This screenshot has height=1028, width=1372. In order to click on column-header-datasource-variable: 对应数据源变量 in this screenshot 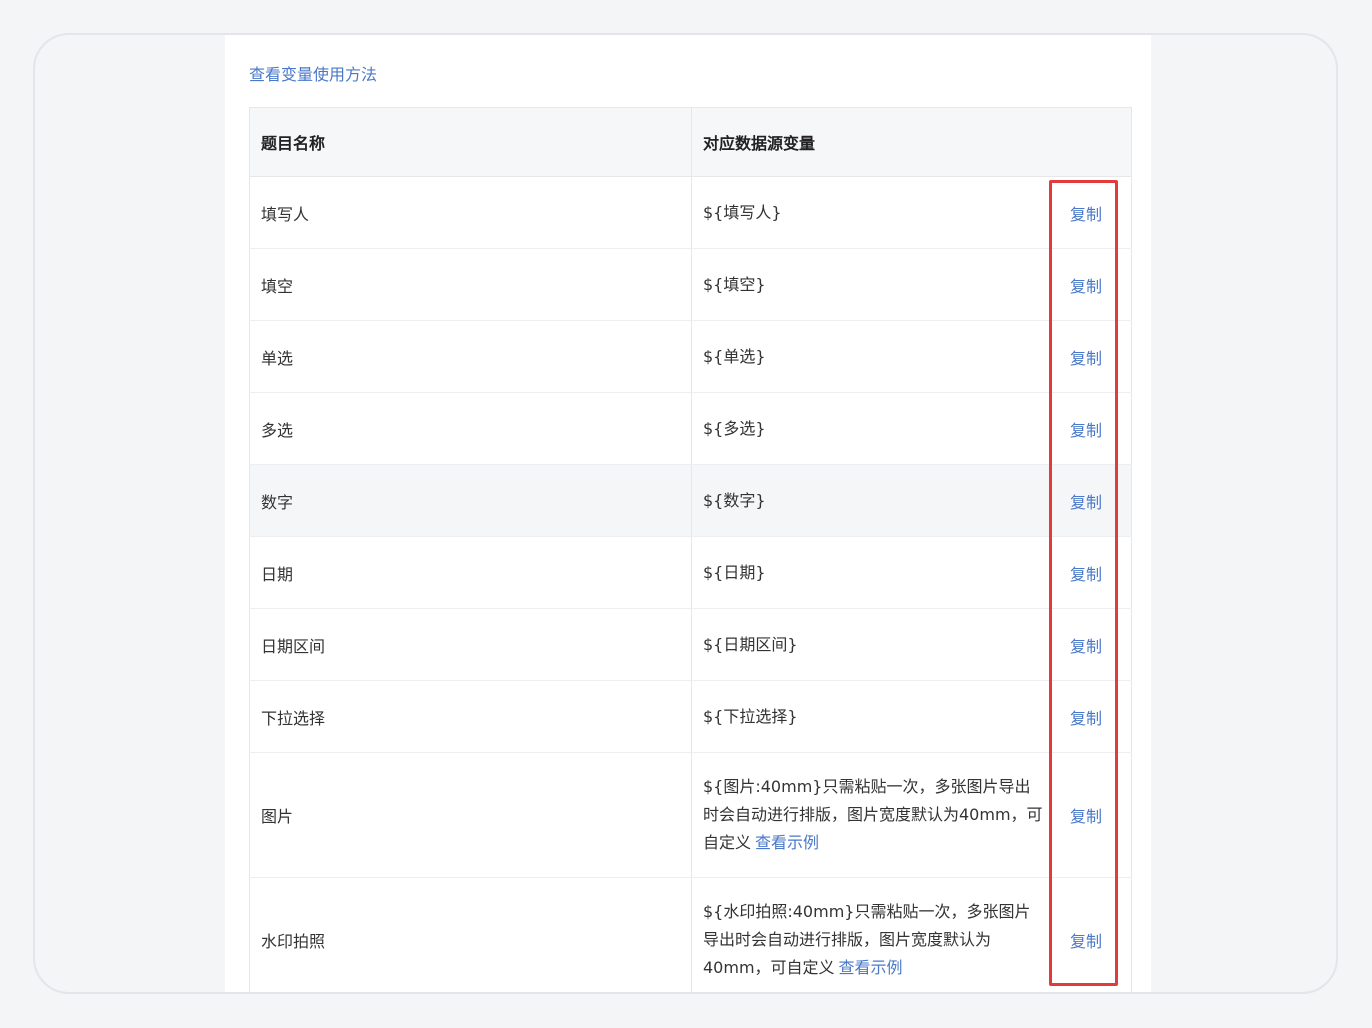, I will do `click(911, 142)`.